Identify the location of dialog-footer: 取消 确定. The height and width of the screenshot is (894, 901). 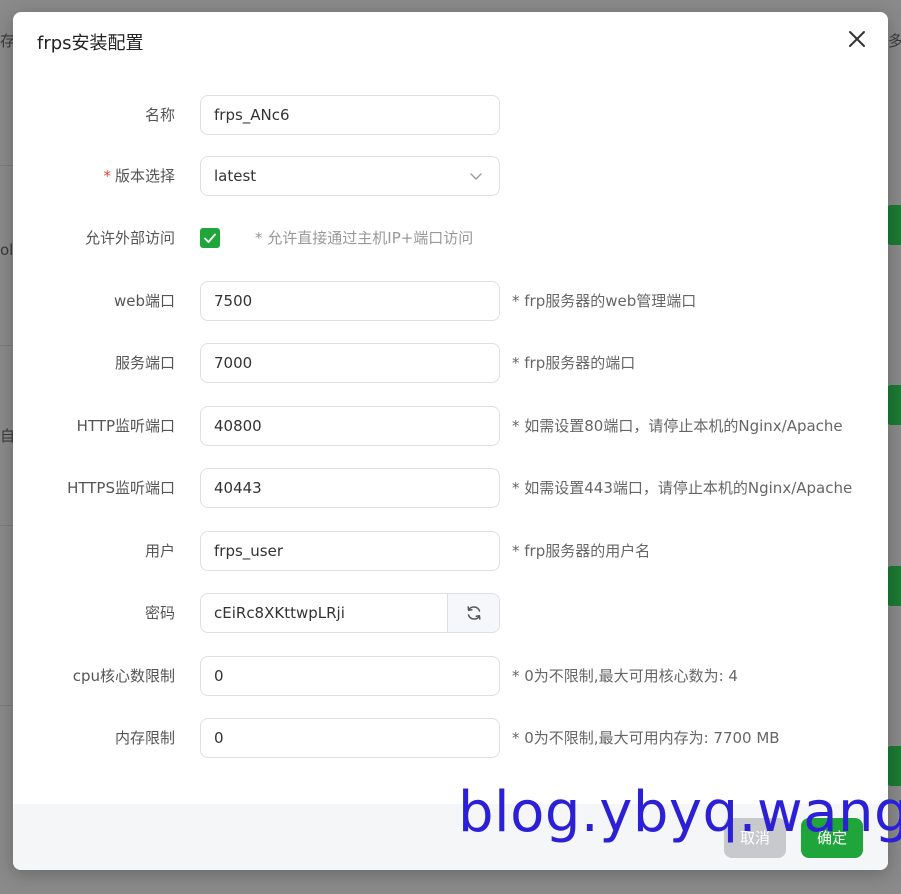
(450, 837).